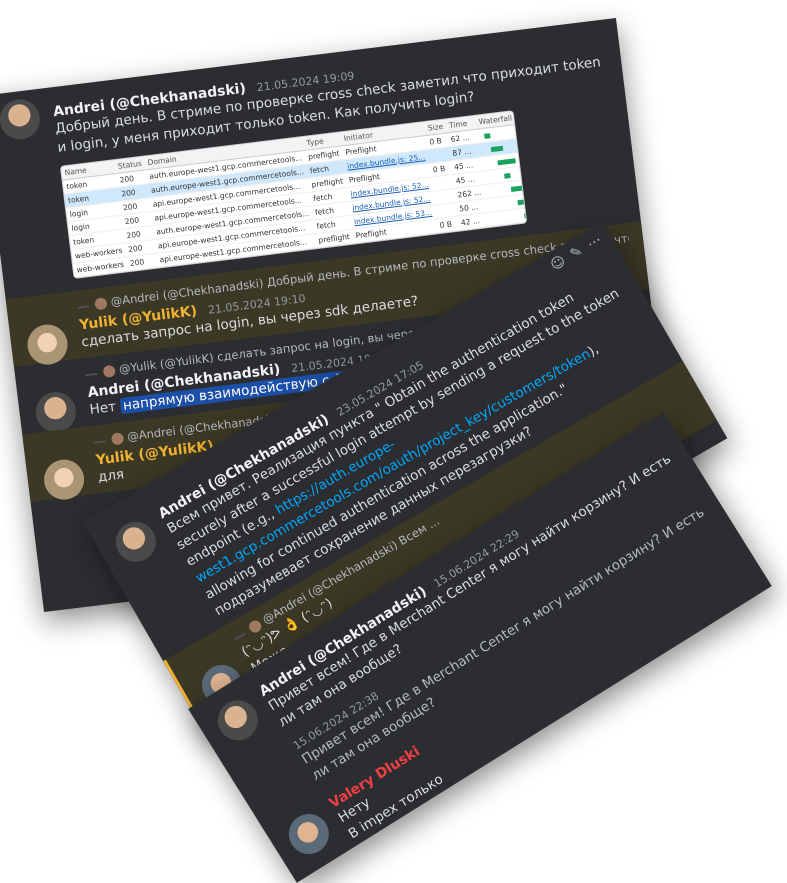  I want to click on reaction-count: 1, so click(387, 839).